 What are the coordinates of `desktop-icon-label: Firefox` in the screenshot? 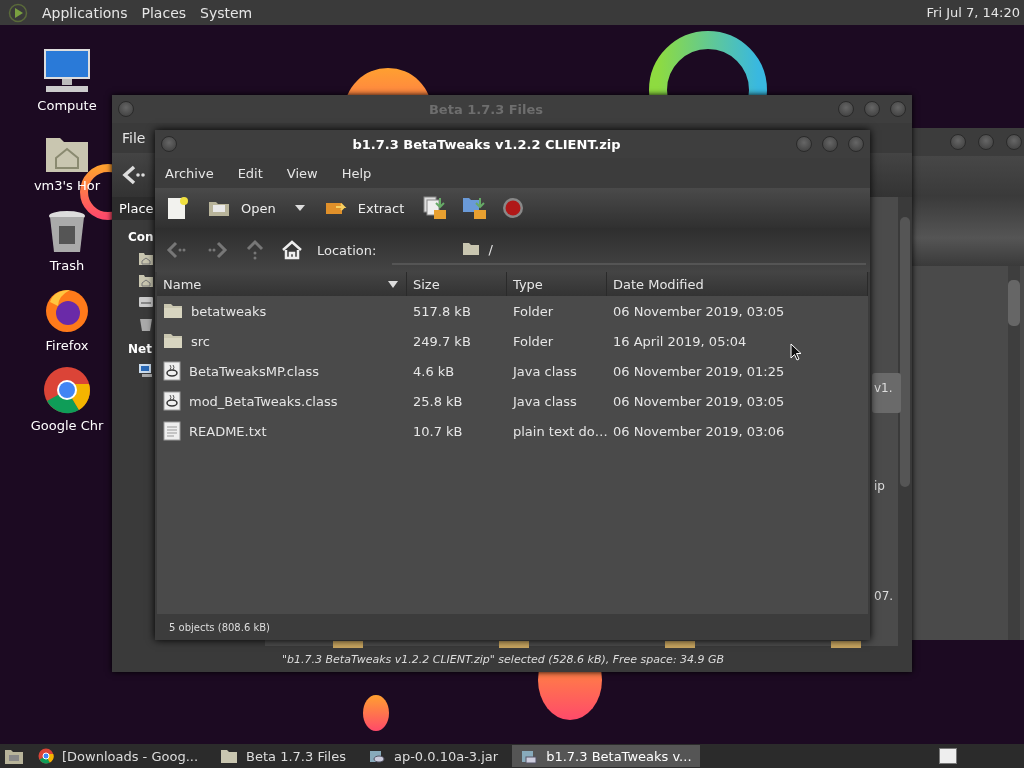 It's located at (67, 345).